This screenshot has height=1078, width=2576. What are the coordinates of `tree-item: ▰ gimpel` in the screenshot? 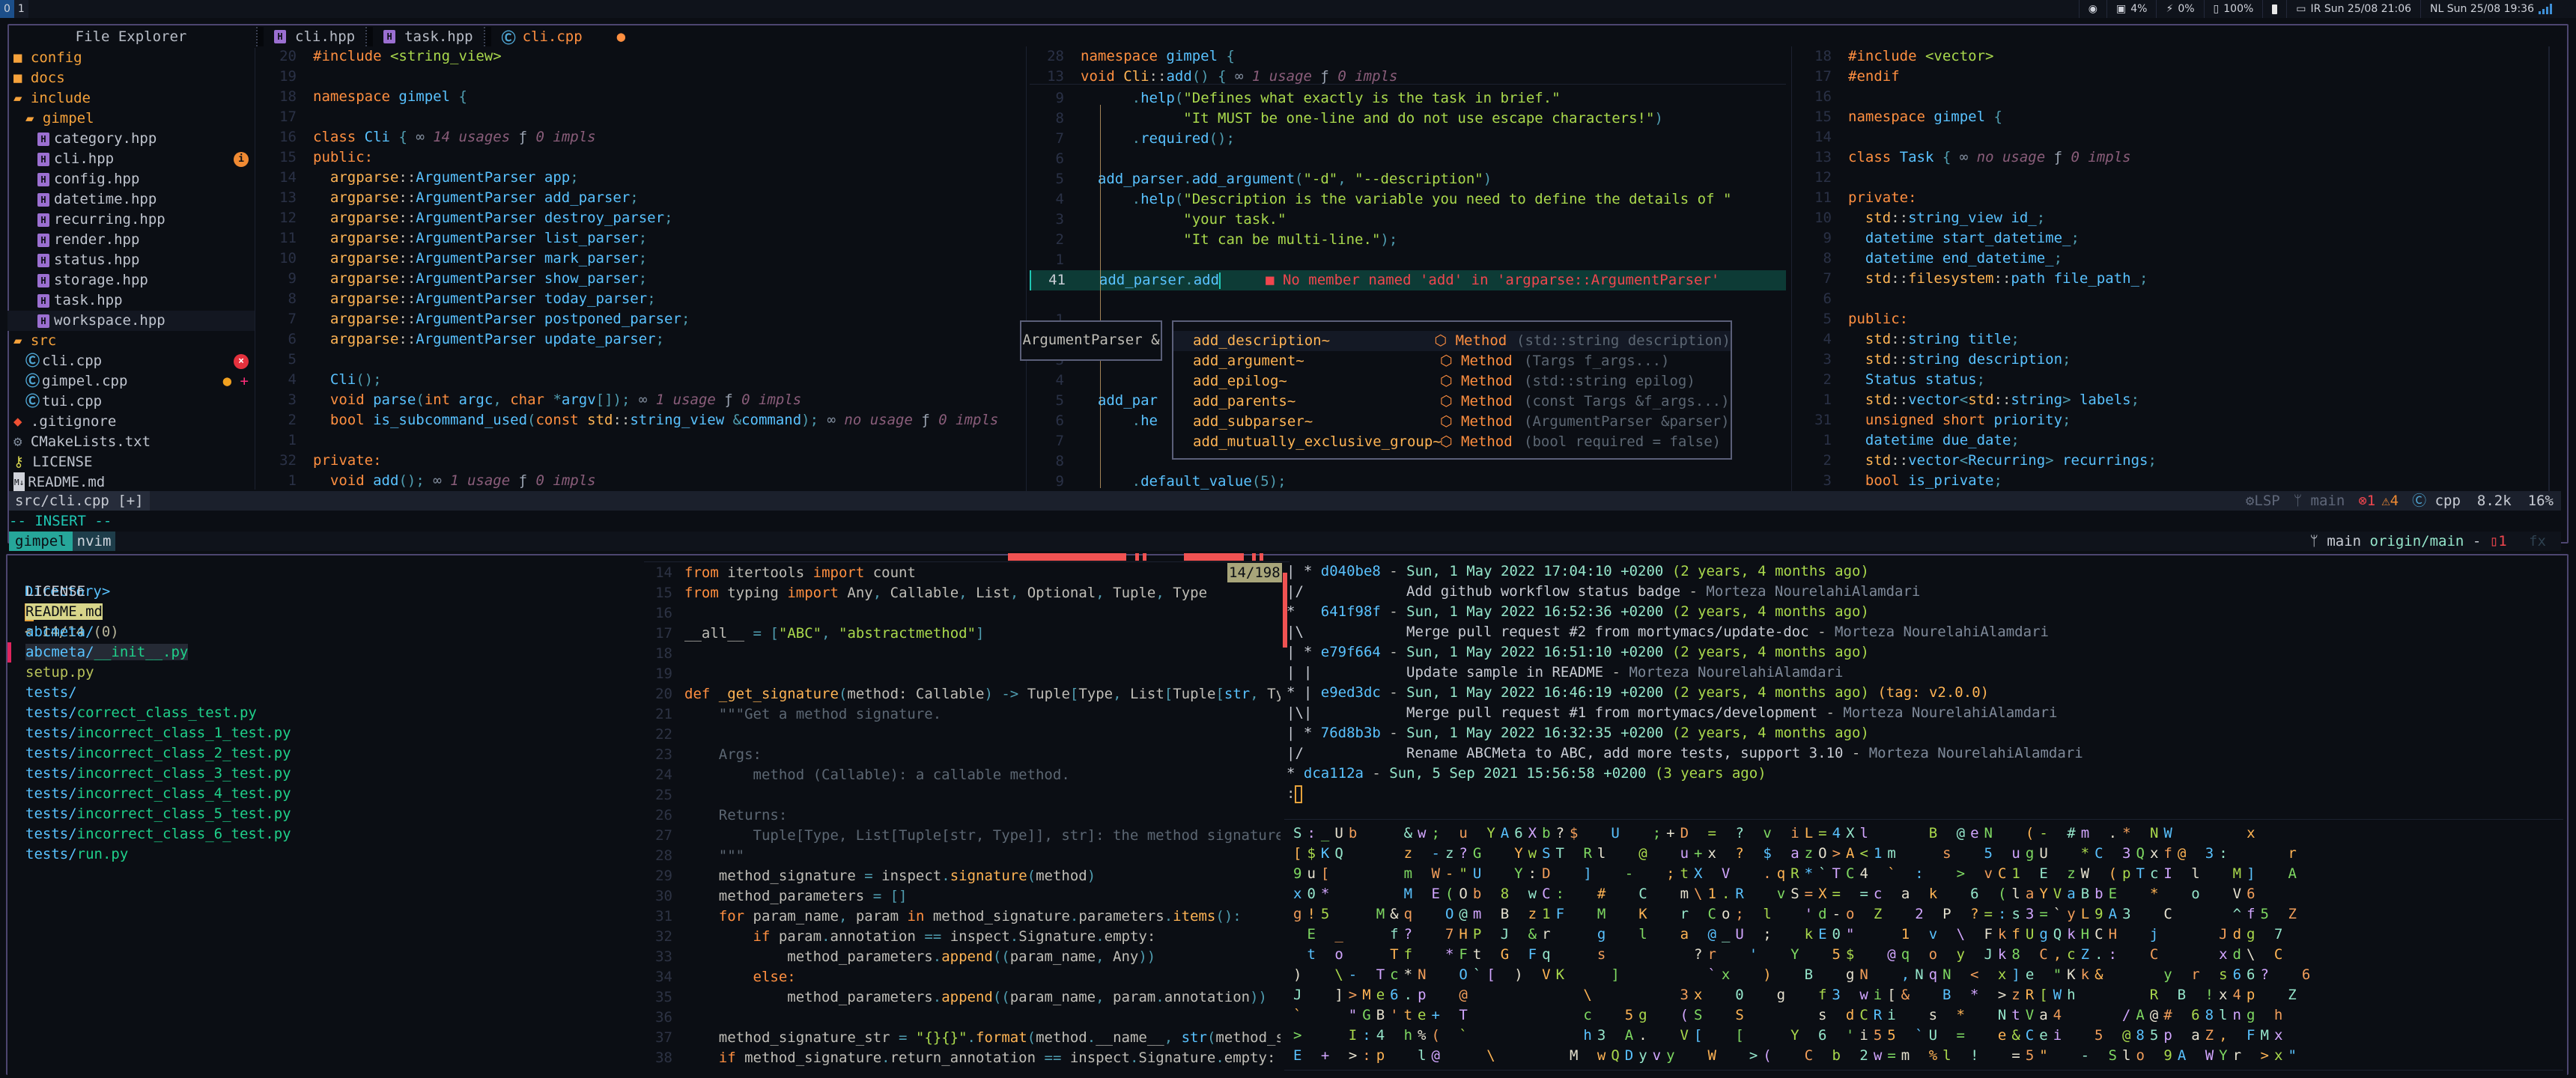 It's located at (131, 119).